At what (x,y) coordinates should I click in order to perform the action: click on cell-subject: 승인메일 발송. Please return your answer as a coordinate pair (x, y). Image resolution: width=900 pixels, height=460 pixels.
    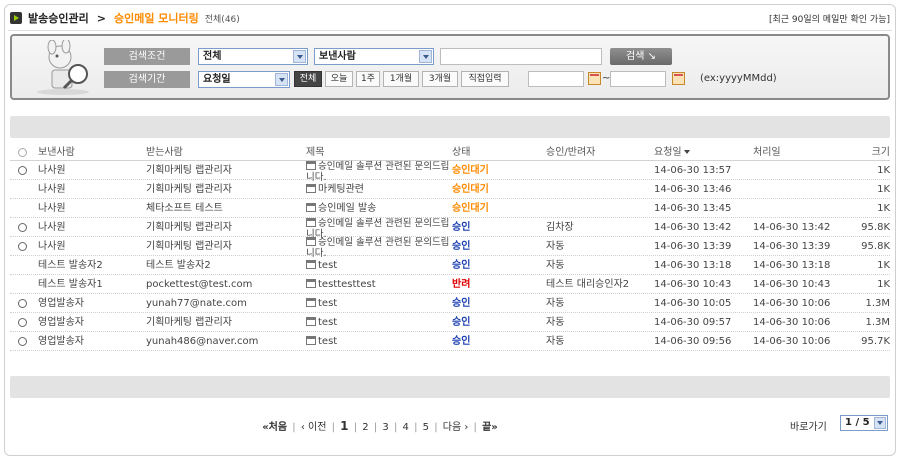
    Looking at the image, I should click on (381, 208).